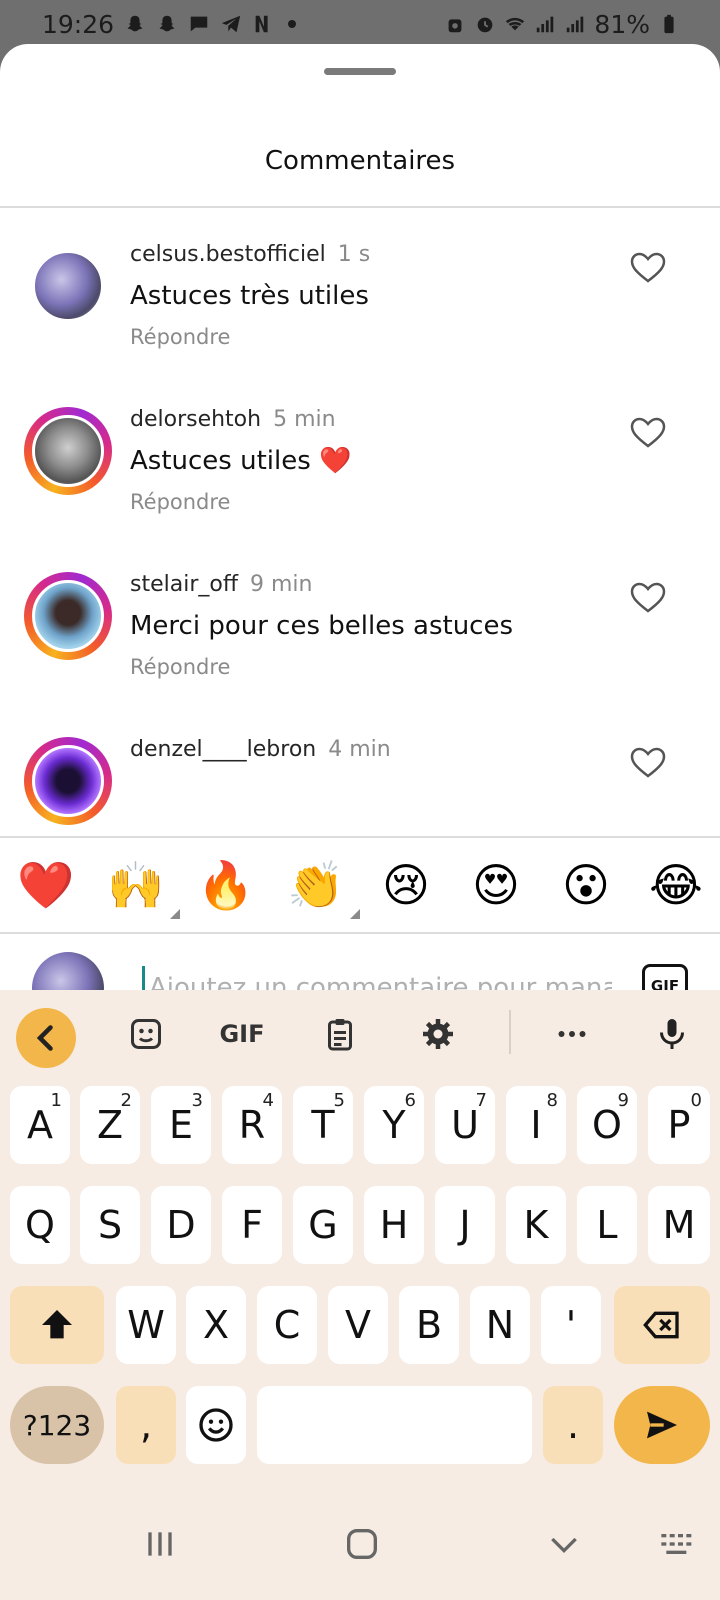 The height and width of the screenshot is (1600, 720). I want to click on key-i: I8, so click(536, 1125).